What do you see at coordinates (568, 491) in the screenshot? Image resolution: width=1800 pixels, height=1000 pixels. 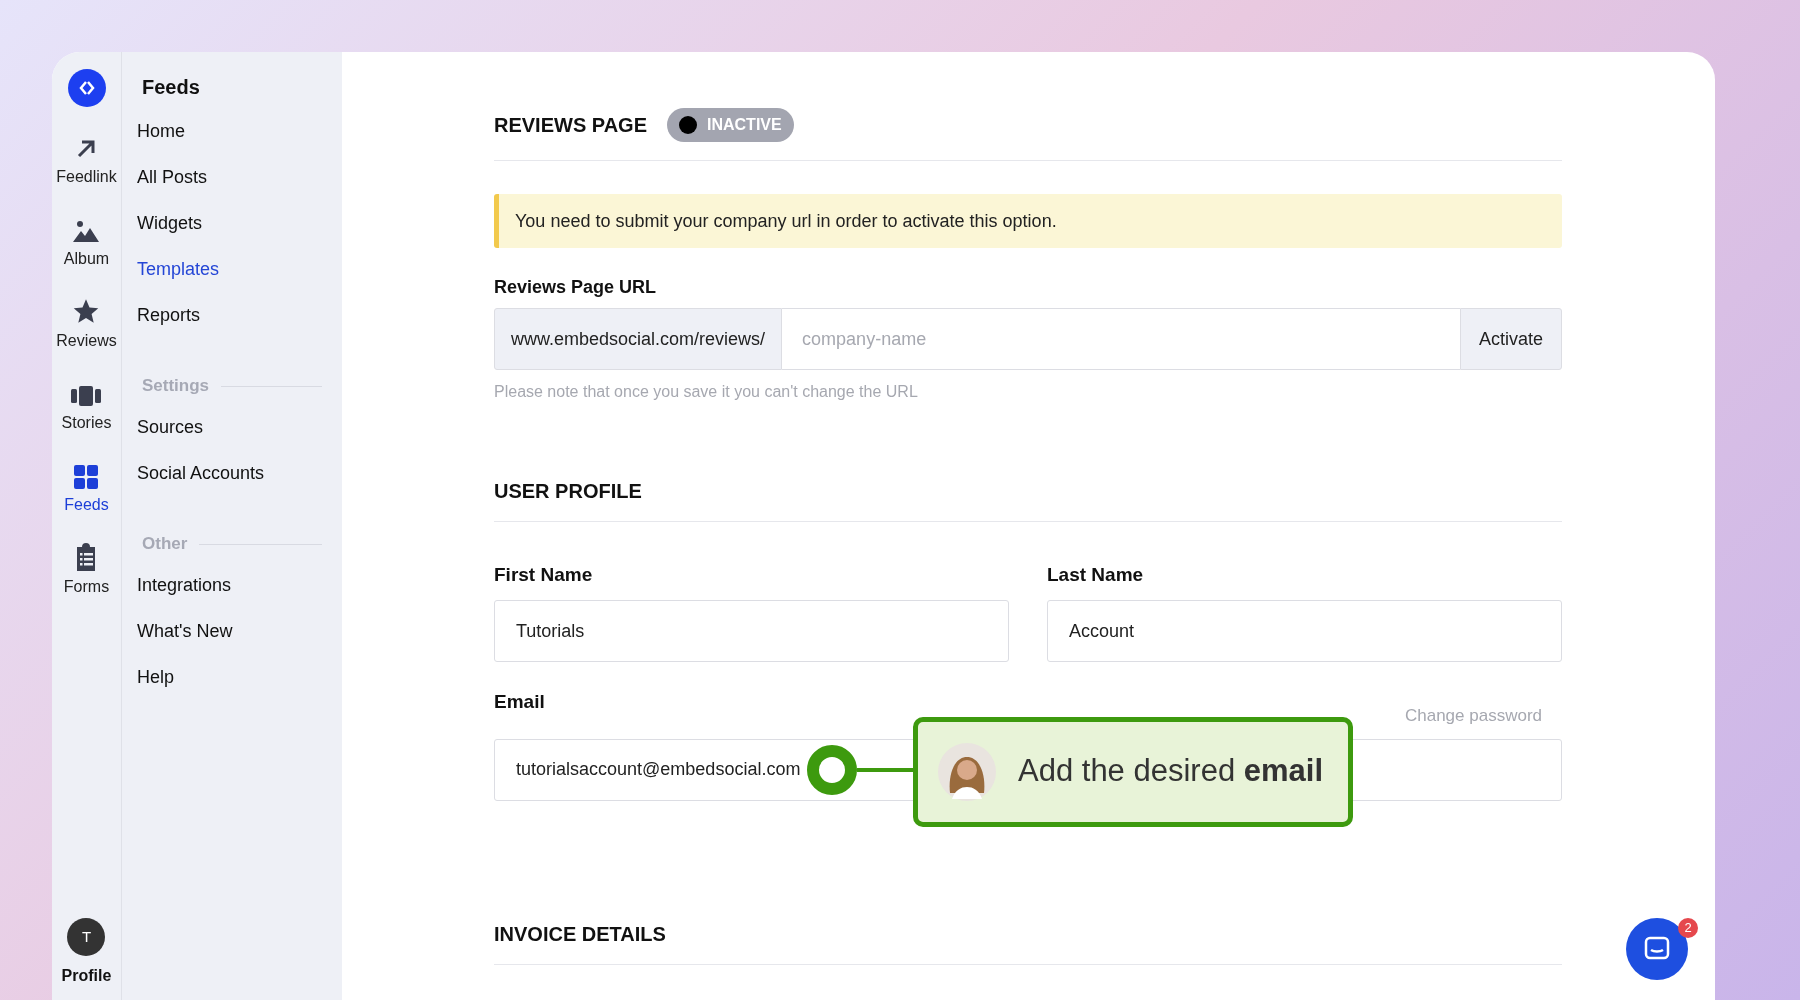 I see `section-title: USER PROFILE` at bounding box center [568, 491].